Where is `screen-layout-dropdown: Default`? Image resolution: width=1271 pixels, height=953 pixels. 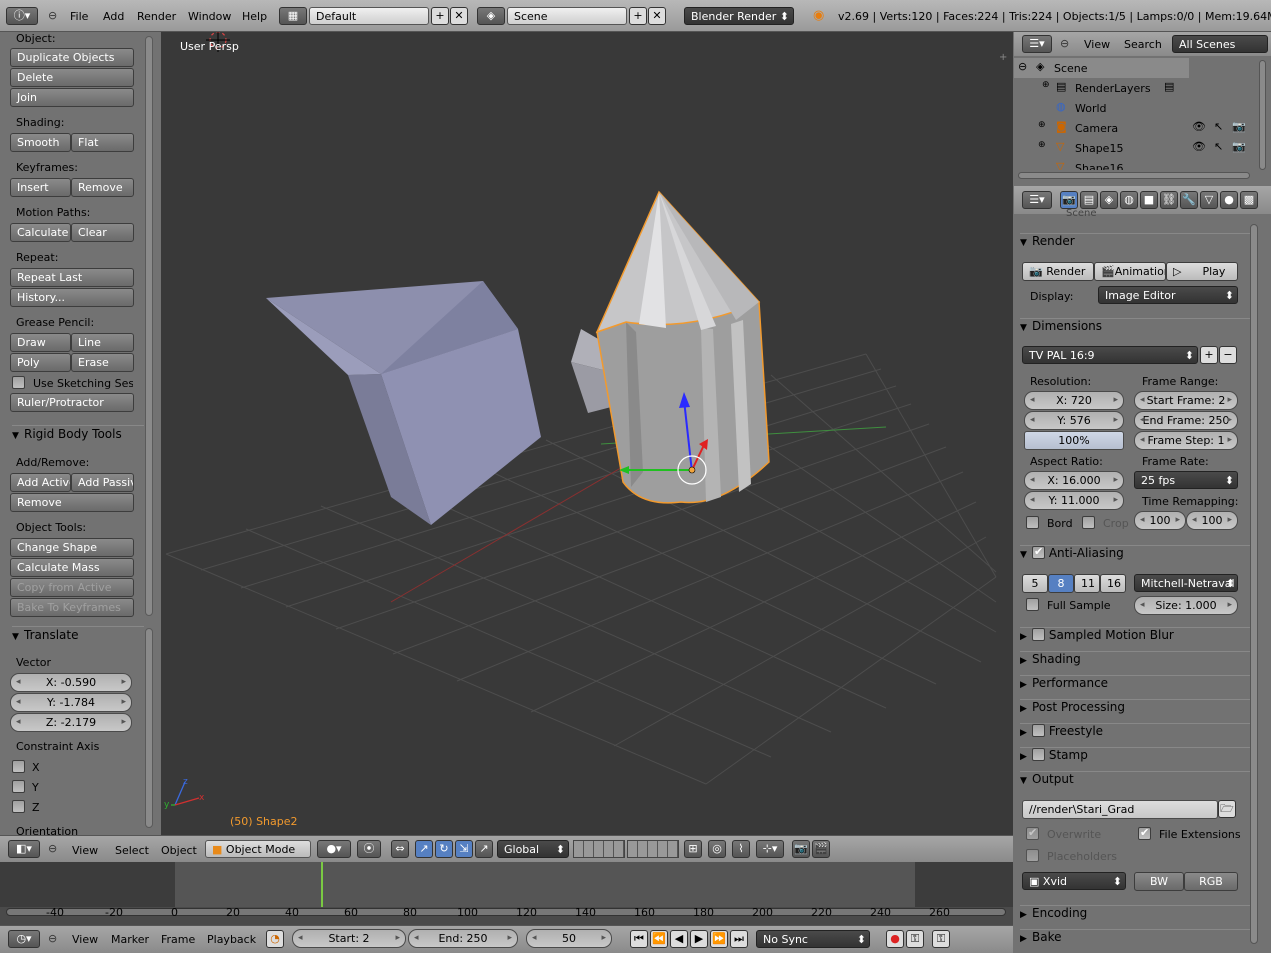
screen-layout-dropdown: Default is located at coordinates (369, 16).